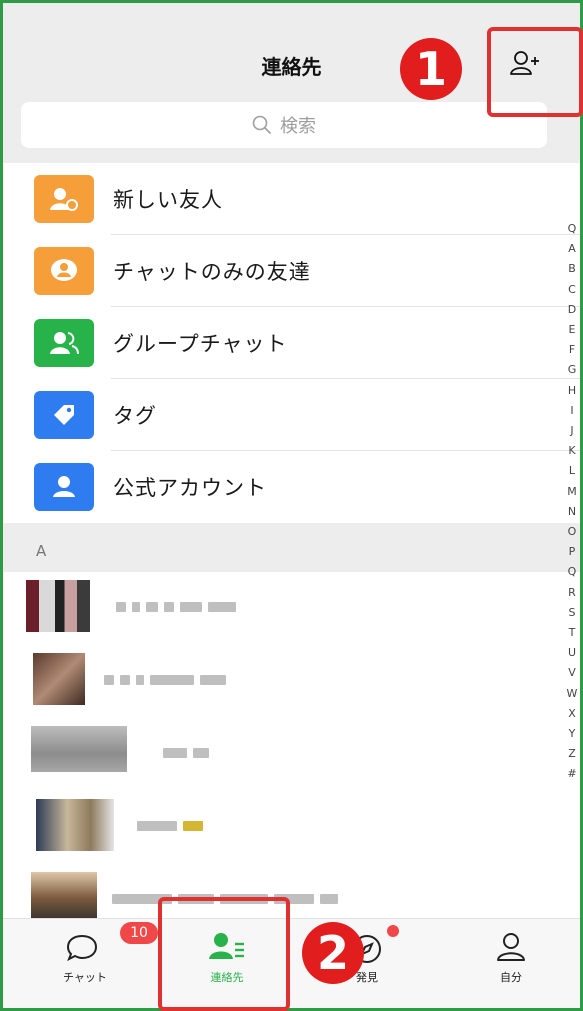  What do you see at coordinates (571, 350) in the screenshot?
I see `index-letter: F` at bounding box center [571, 350].